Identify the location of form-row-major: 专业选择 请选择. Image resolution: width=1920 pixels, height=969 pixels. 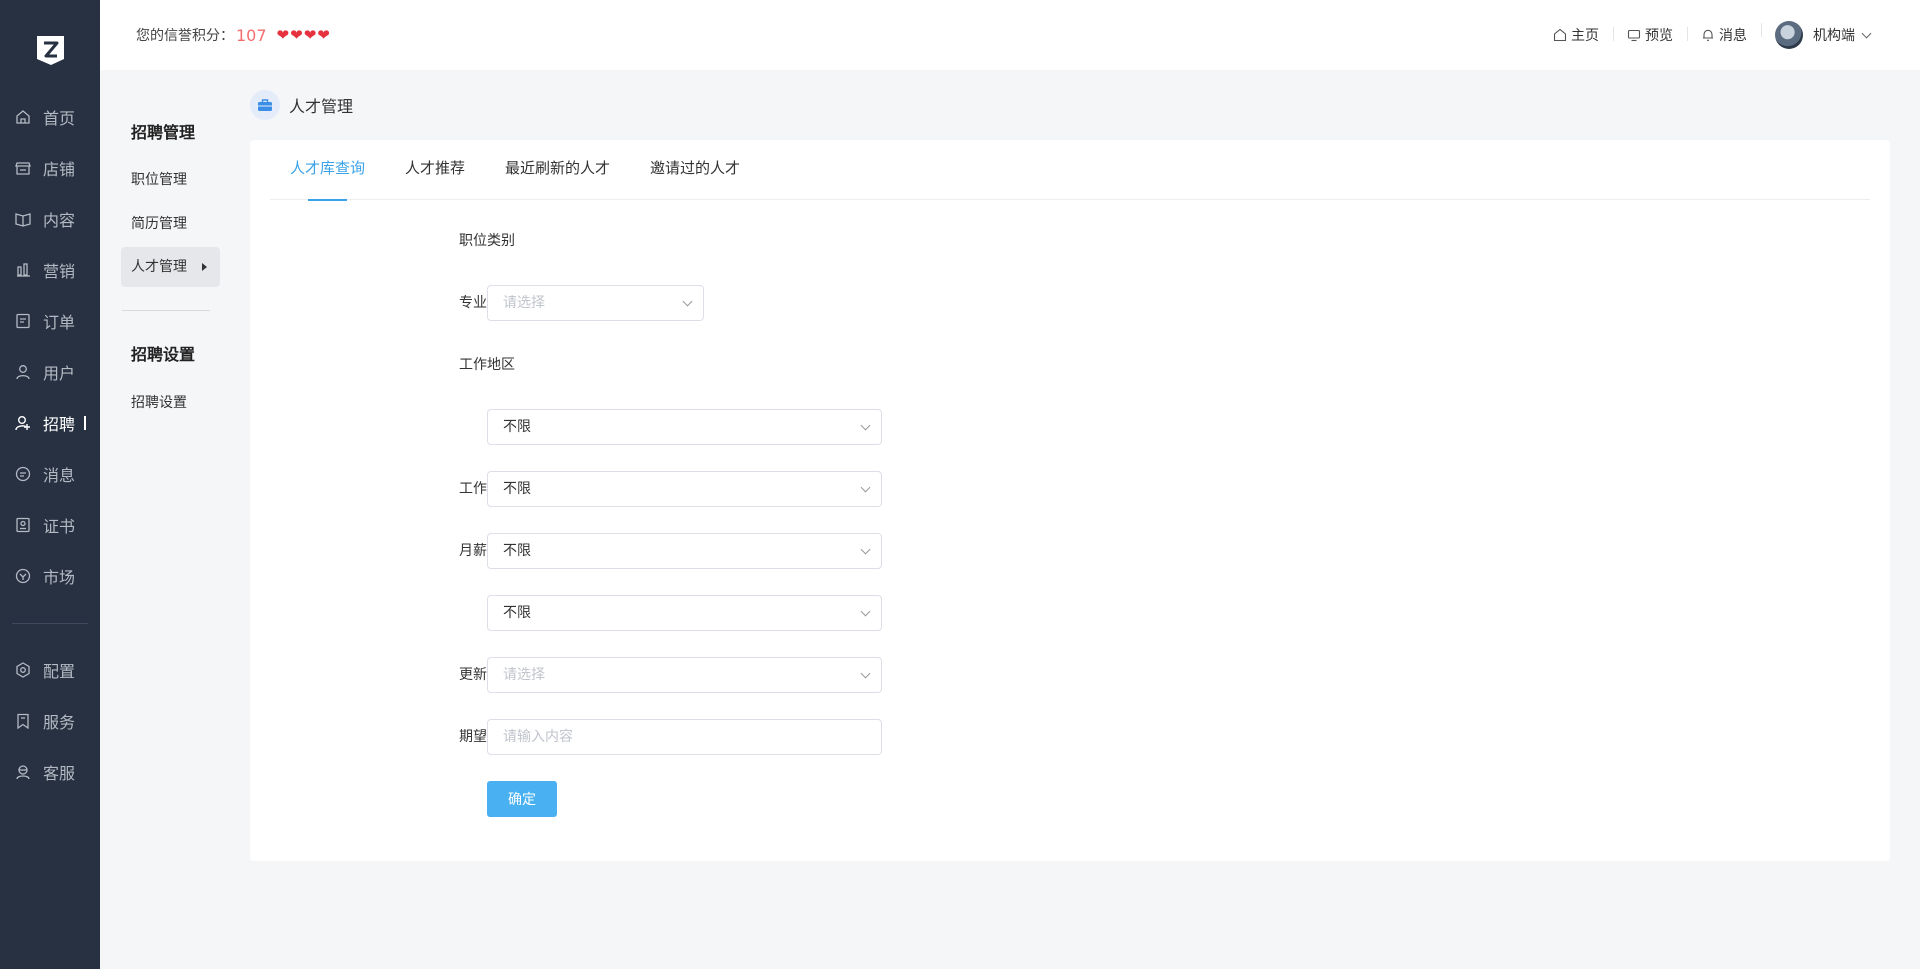
(1070, 303).